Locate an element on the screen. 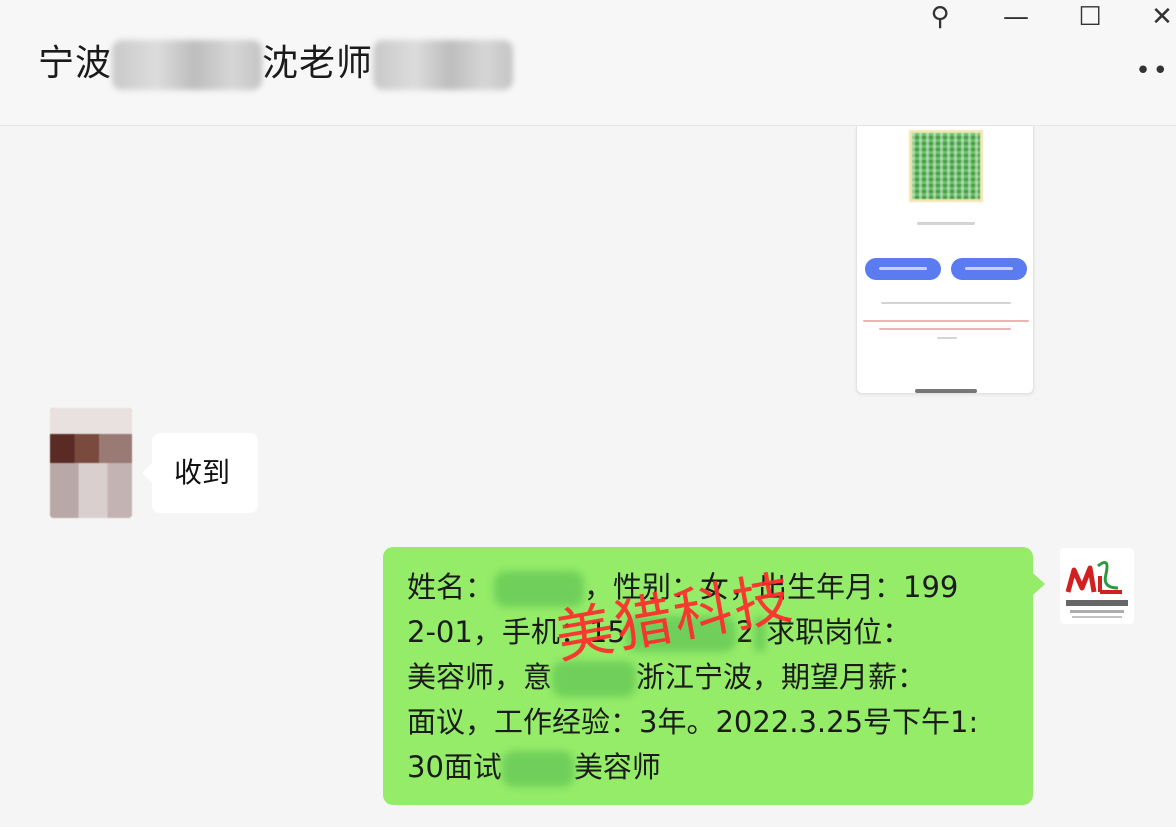 The width and height of the screenshot is (1176, 827). message-line: 美容师，意 浙江宁波，期望月薪： is located at coordinates (710, 677).